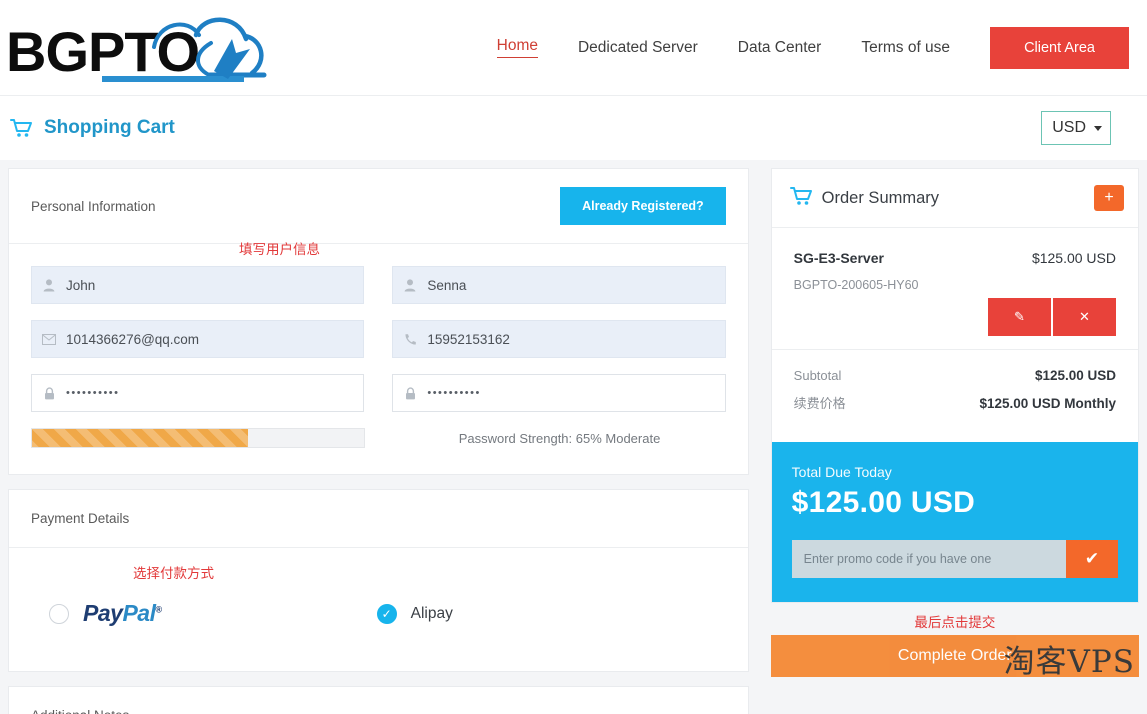 This screenshot has width=1147, height=714. I want to click on nav-item-terms-of-use: Terms of use, so click(905, 48).